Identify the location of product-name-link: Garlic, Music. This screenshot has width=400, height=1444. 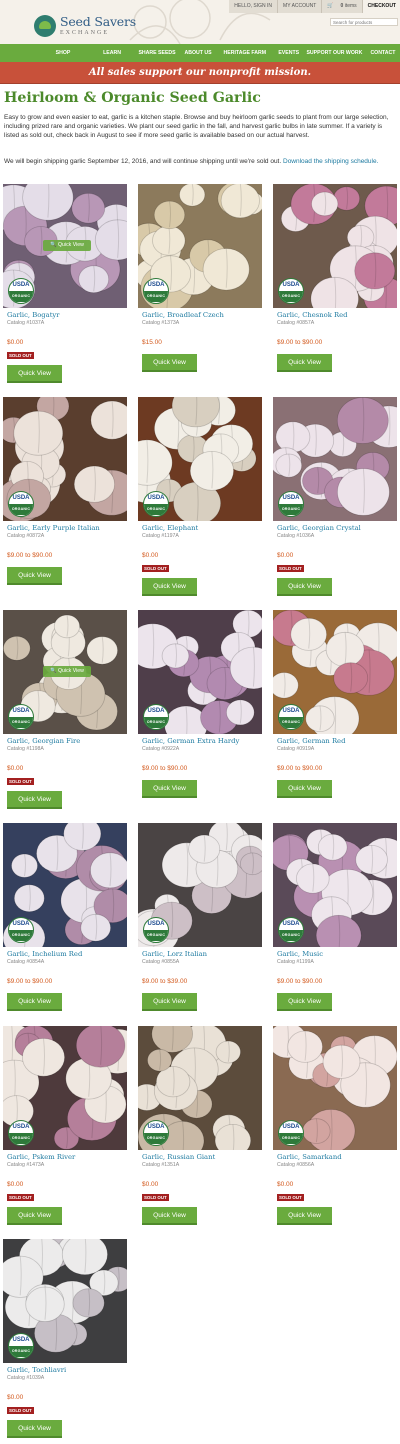
(300, 954).